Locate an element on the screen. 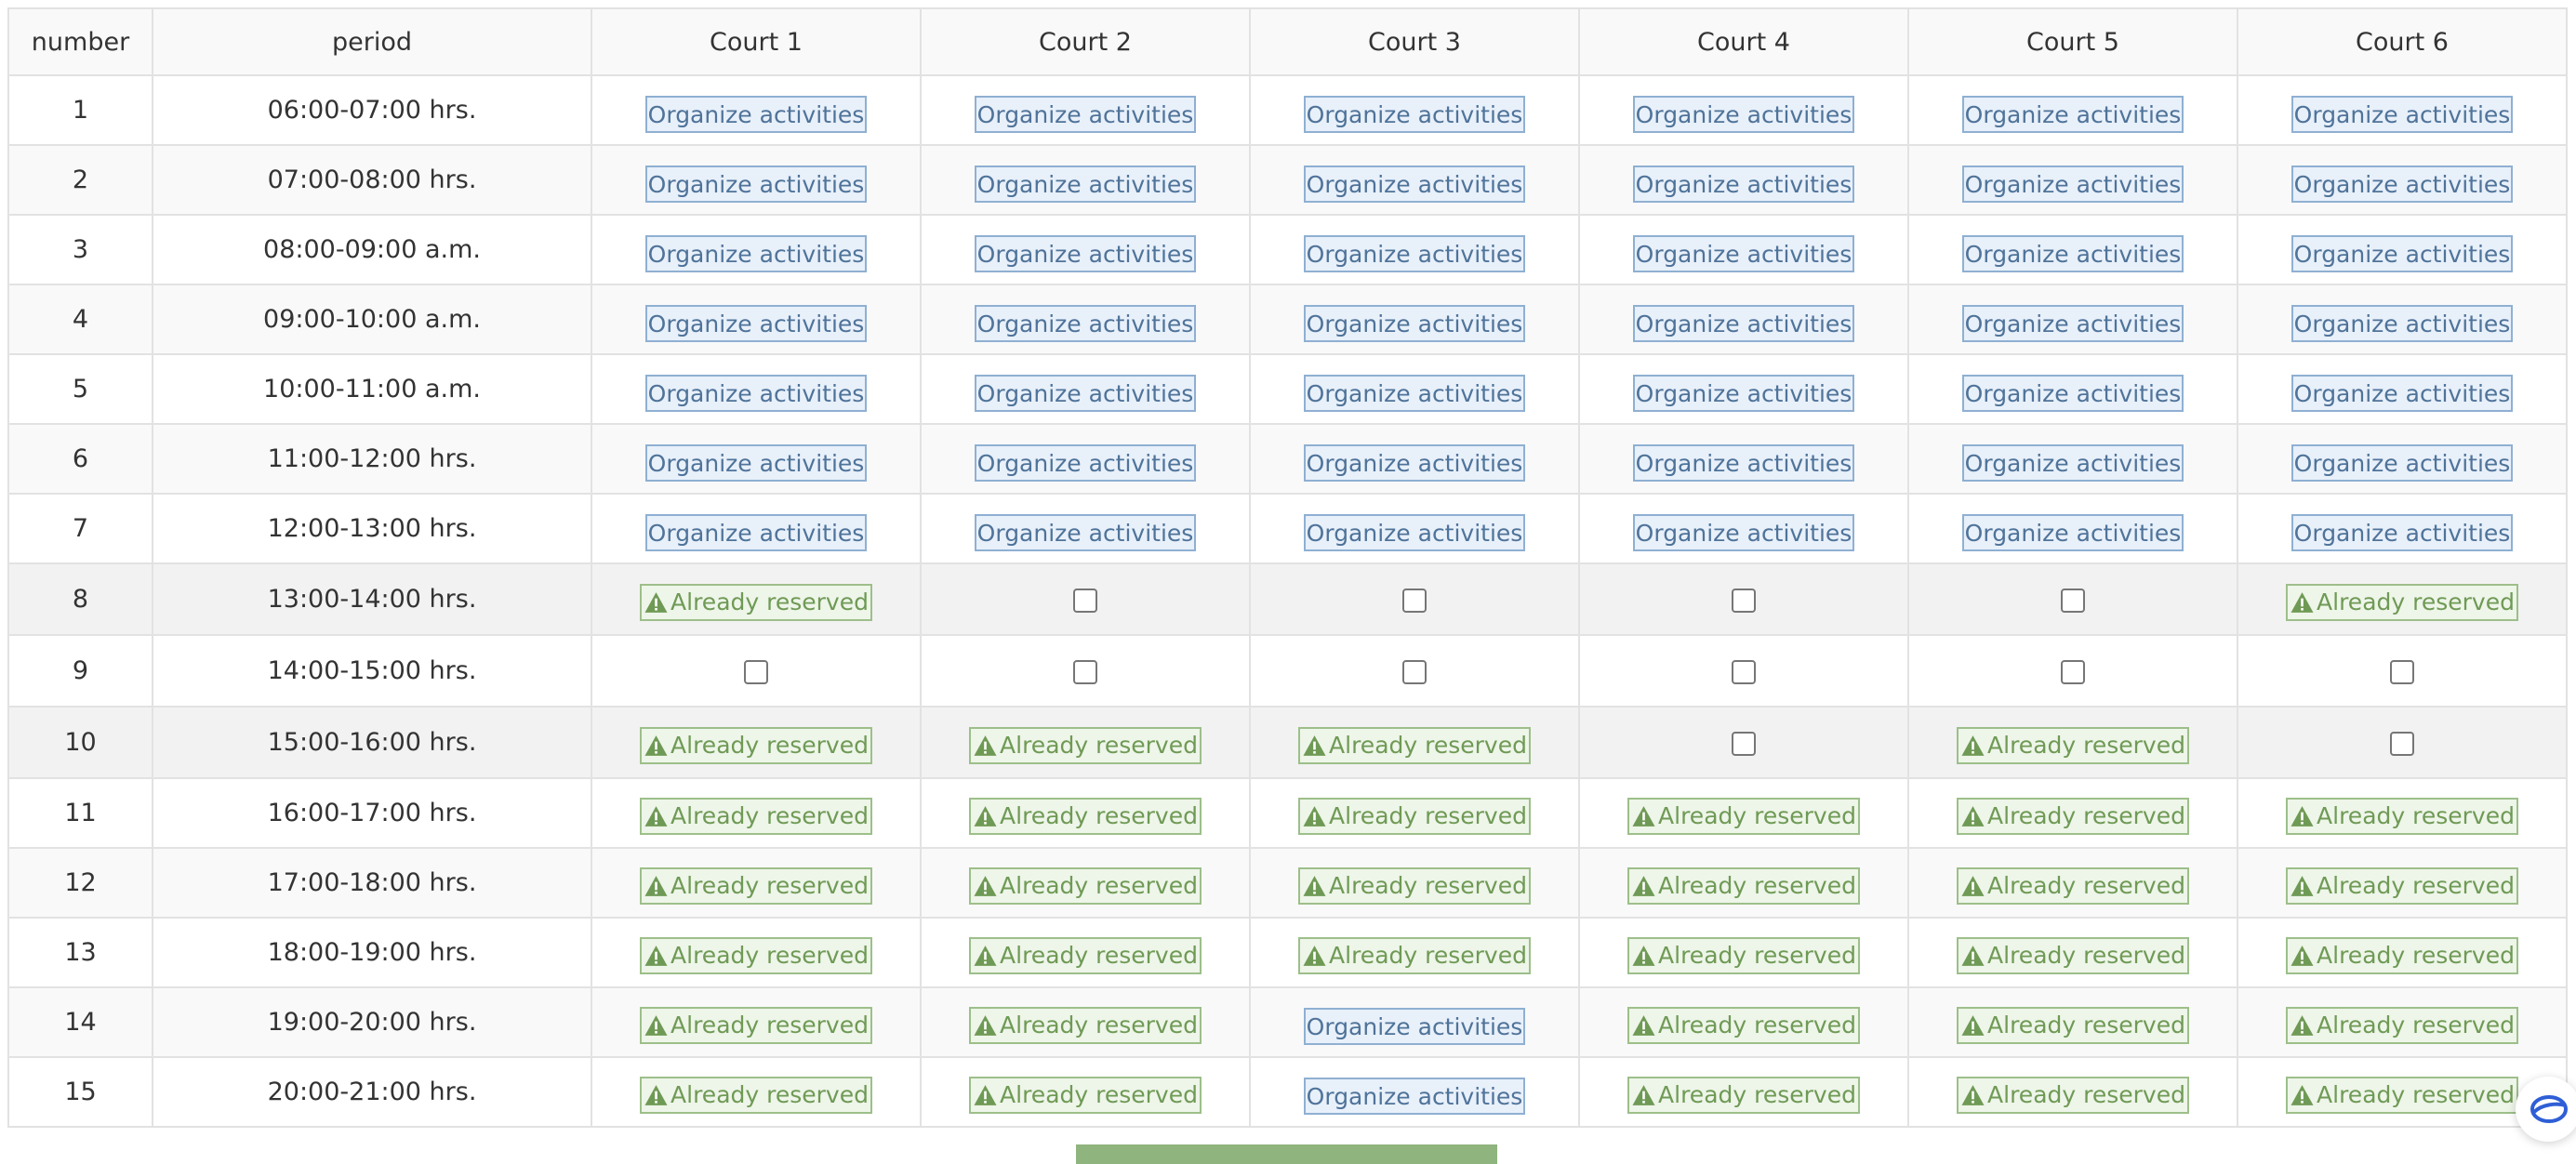 The width and height of the screenshot is (2576, 1164). chat-icon is located at coordinates (2549, 1109).